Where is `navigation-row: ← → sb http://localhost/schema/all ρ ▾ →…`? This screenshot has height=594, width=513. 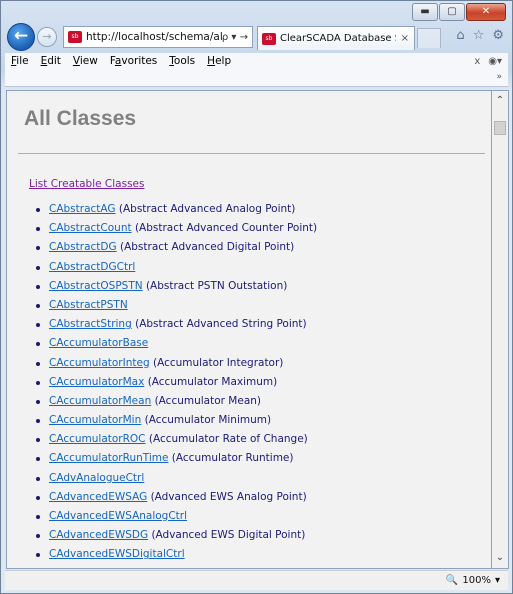 navigation-row: ← → sb http://localhost/schema/all ρ ▾ →… is located at coordinates (256, 37).